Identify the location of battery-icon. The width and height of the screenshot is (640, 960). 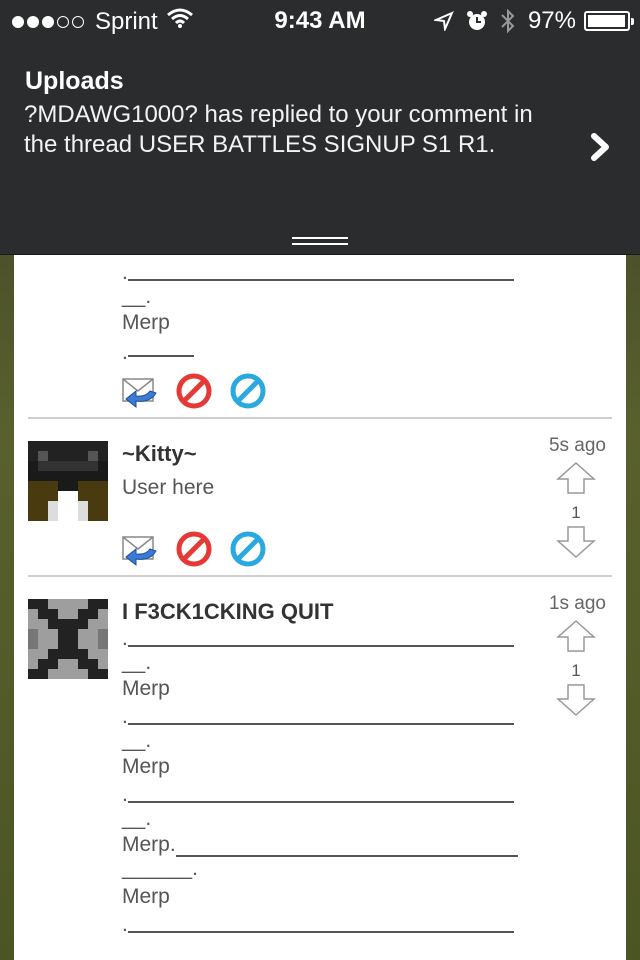
(609, 21).